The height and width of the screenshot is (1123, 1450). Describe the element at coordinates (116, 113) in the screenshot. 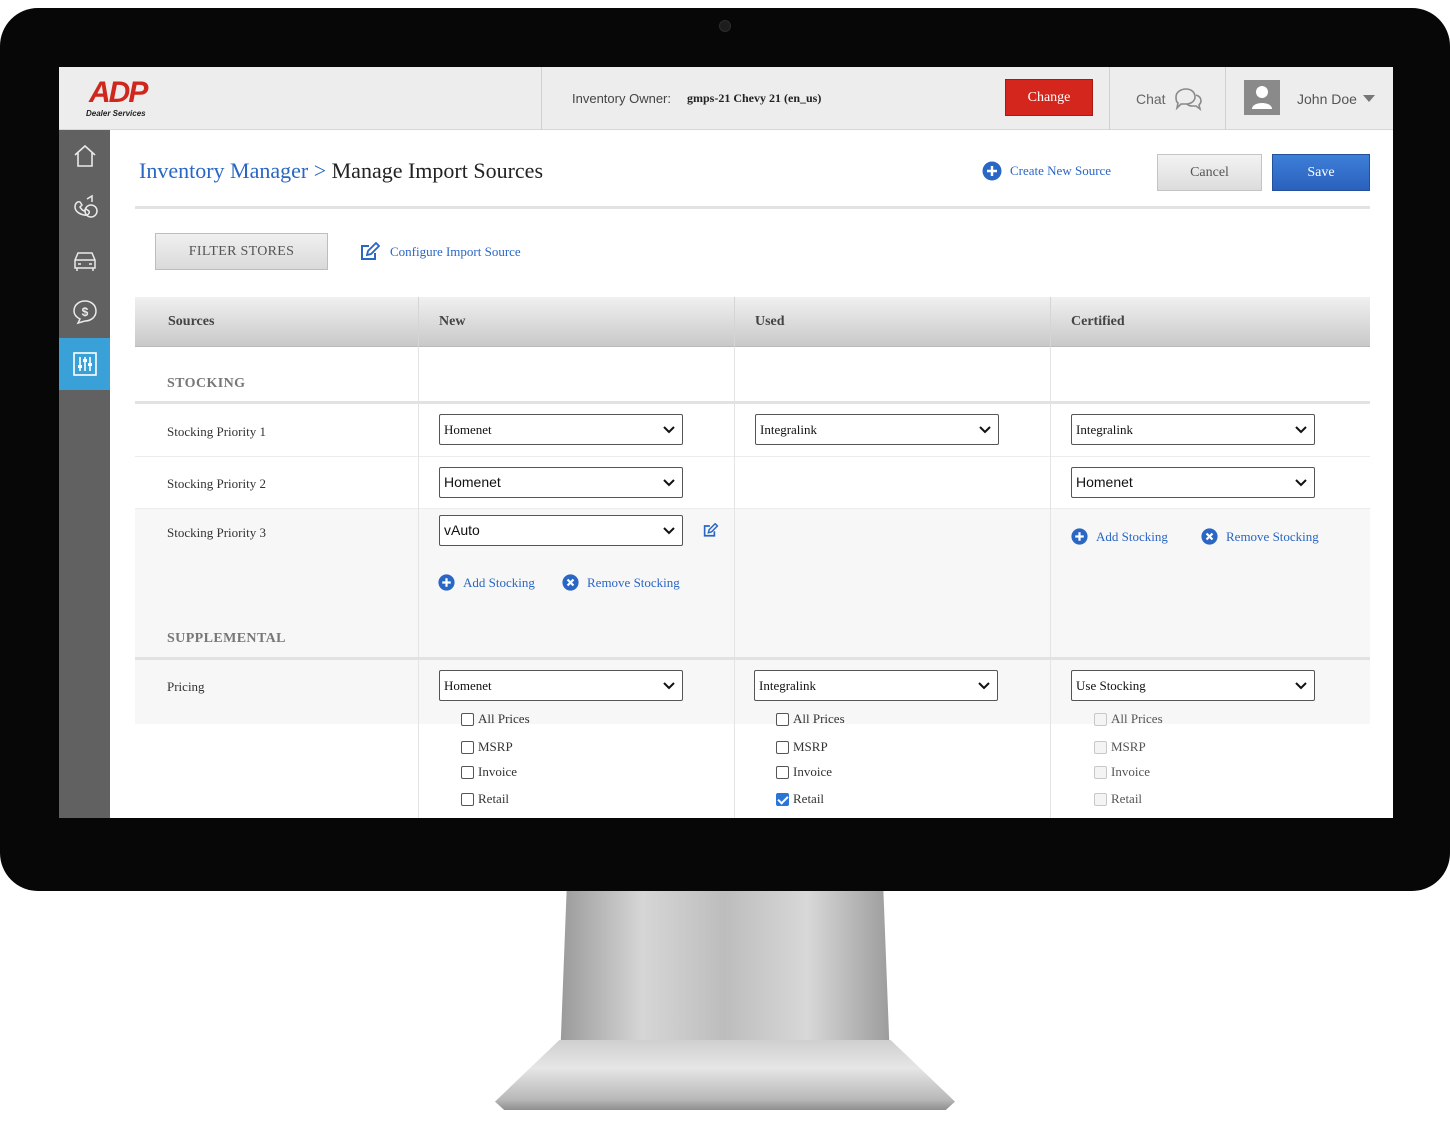

I see `logo-subtitle: Dealer Services` at that location.